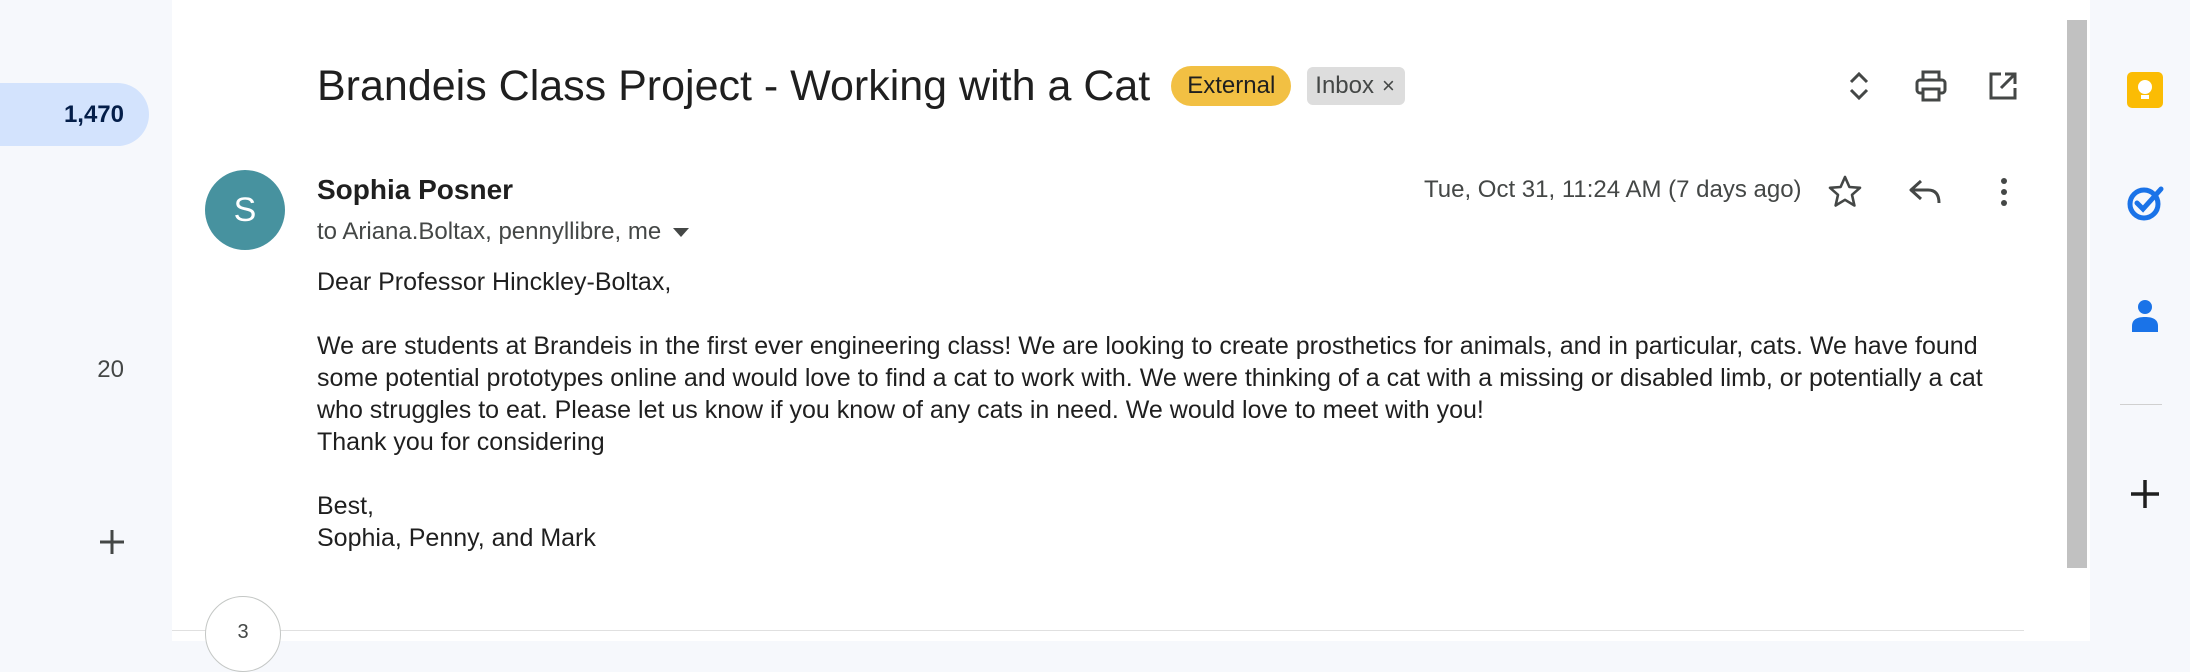  I want to click on collapsed-messages-count: 3, so click(243, 634).